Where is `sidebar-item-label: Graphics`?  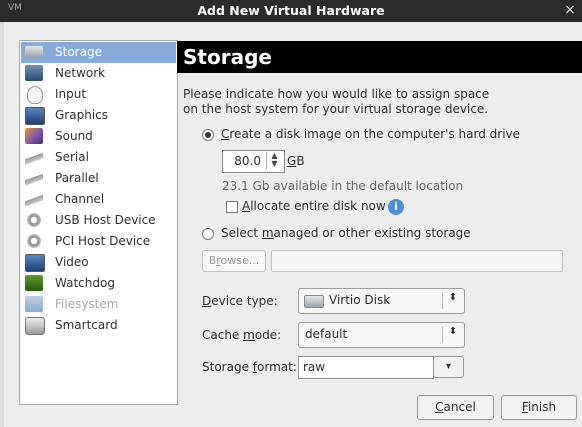
sidebar-item-label: Graphics is located at coordinates (81, 115).